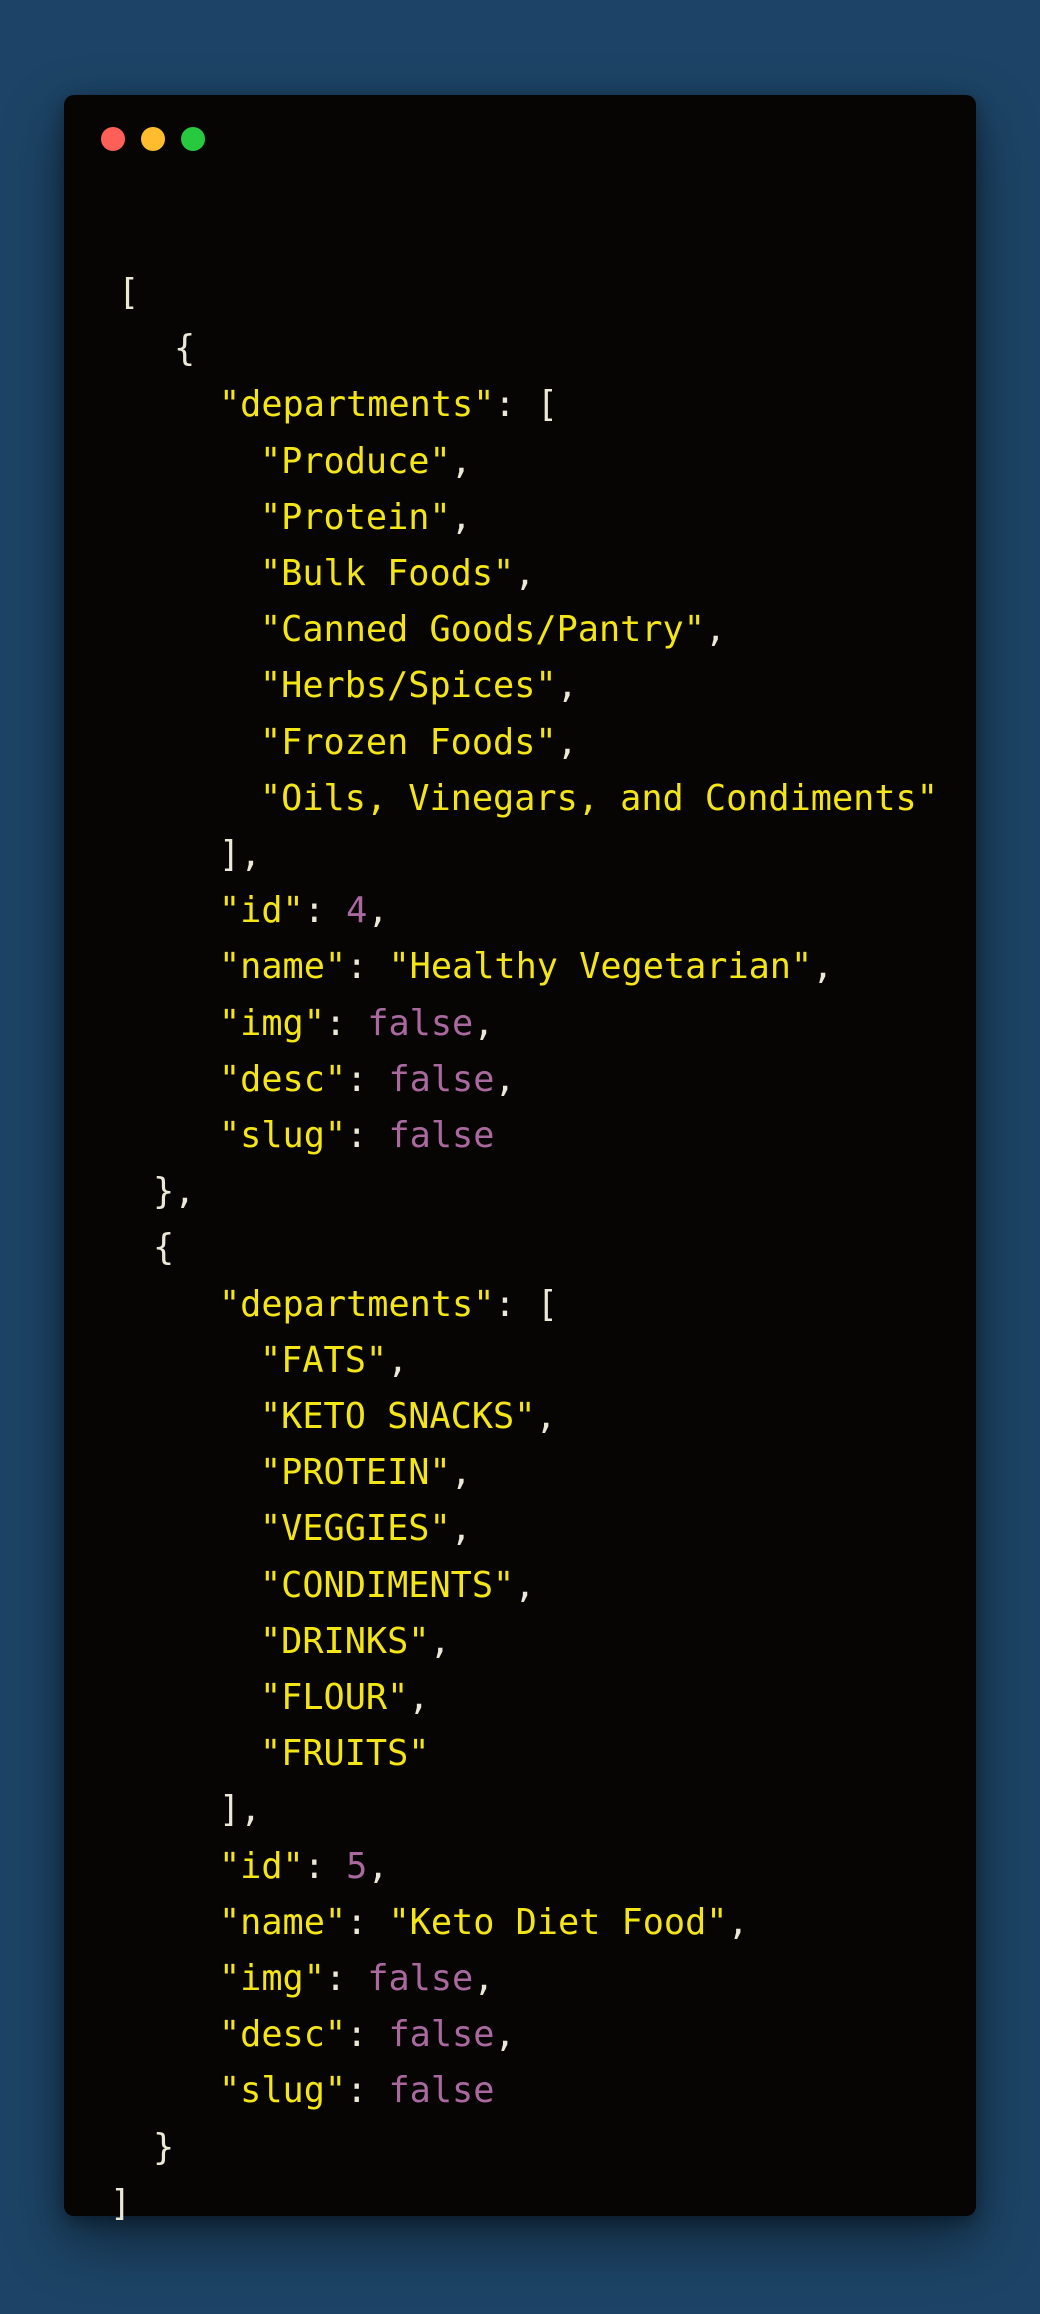 Image resolution: width=1040 pixels, height=2314 pixels. Describe the element at coordinates (261, 911) in the screenshot. I see `json-key: "id"` at that location.